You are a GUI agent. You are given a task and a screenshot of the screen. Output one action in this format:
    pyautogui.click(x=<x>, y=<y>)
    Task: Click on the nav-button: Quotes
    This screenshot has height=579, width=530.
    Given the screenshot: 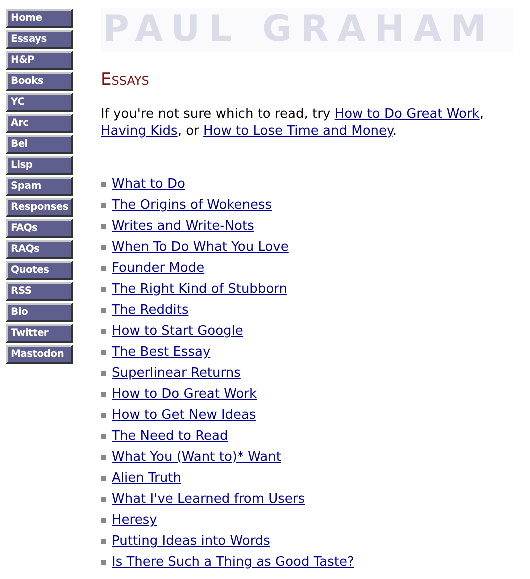 What is the action you would take?
    pyautogui.click(x=39, y=270)
    